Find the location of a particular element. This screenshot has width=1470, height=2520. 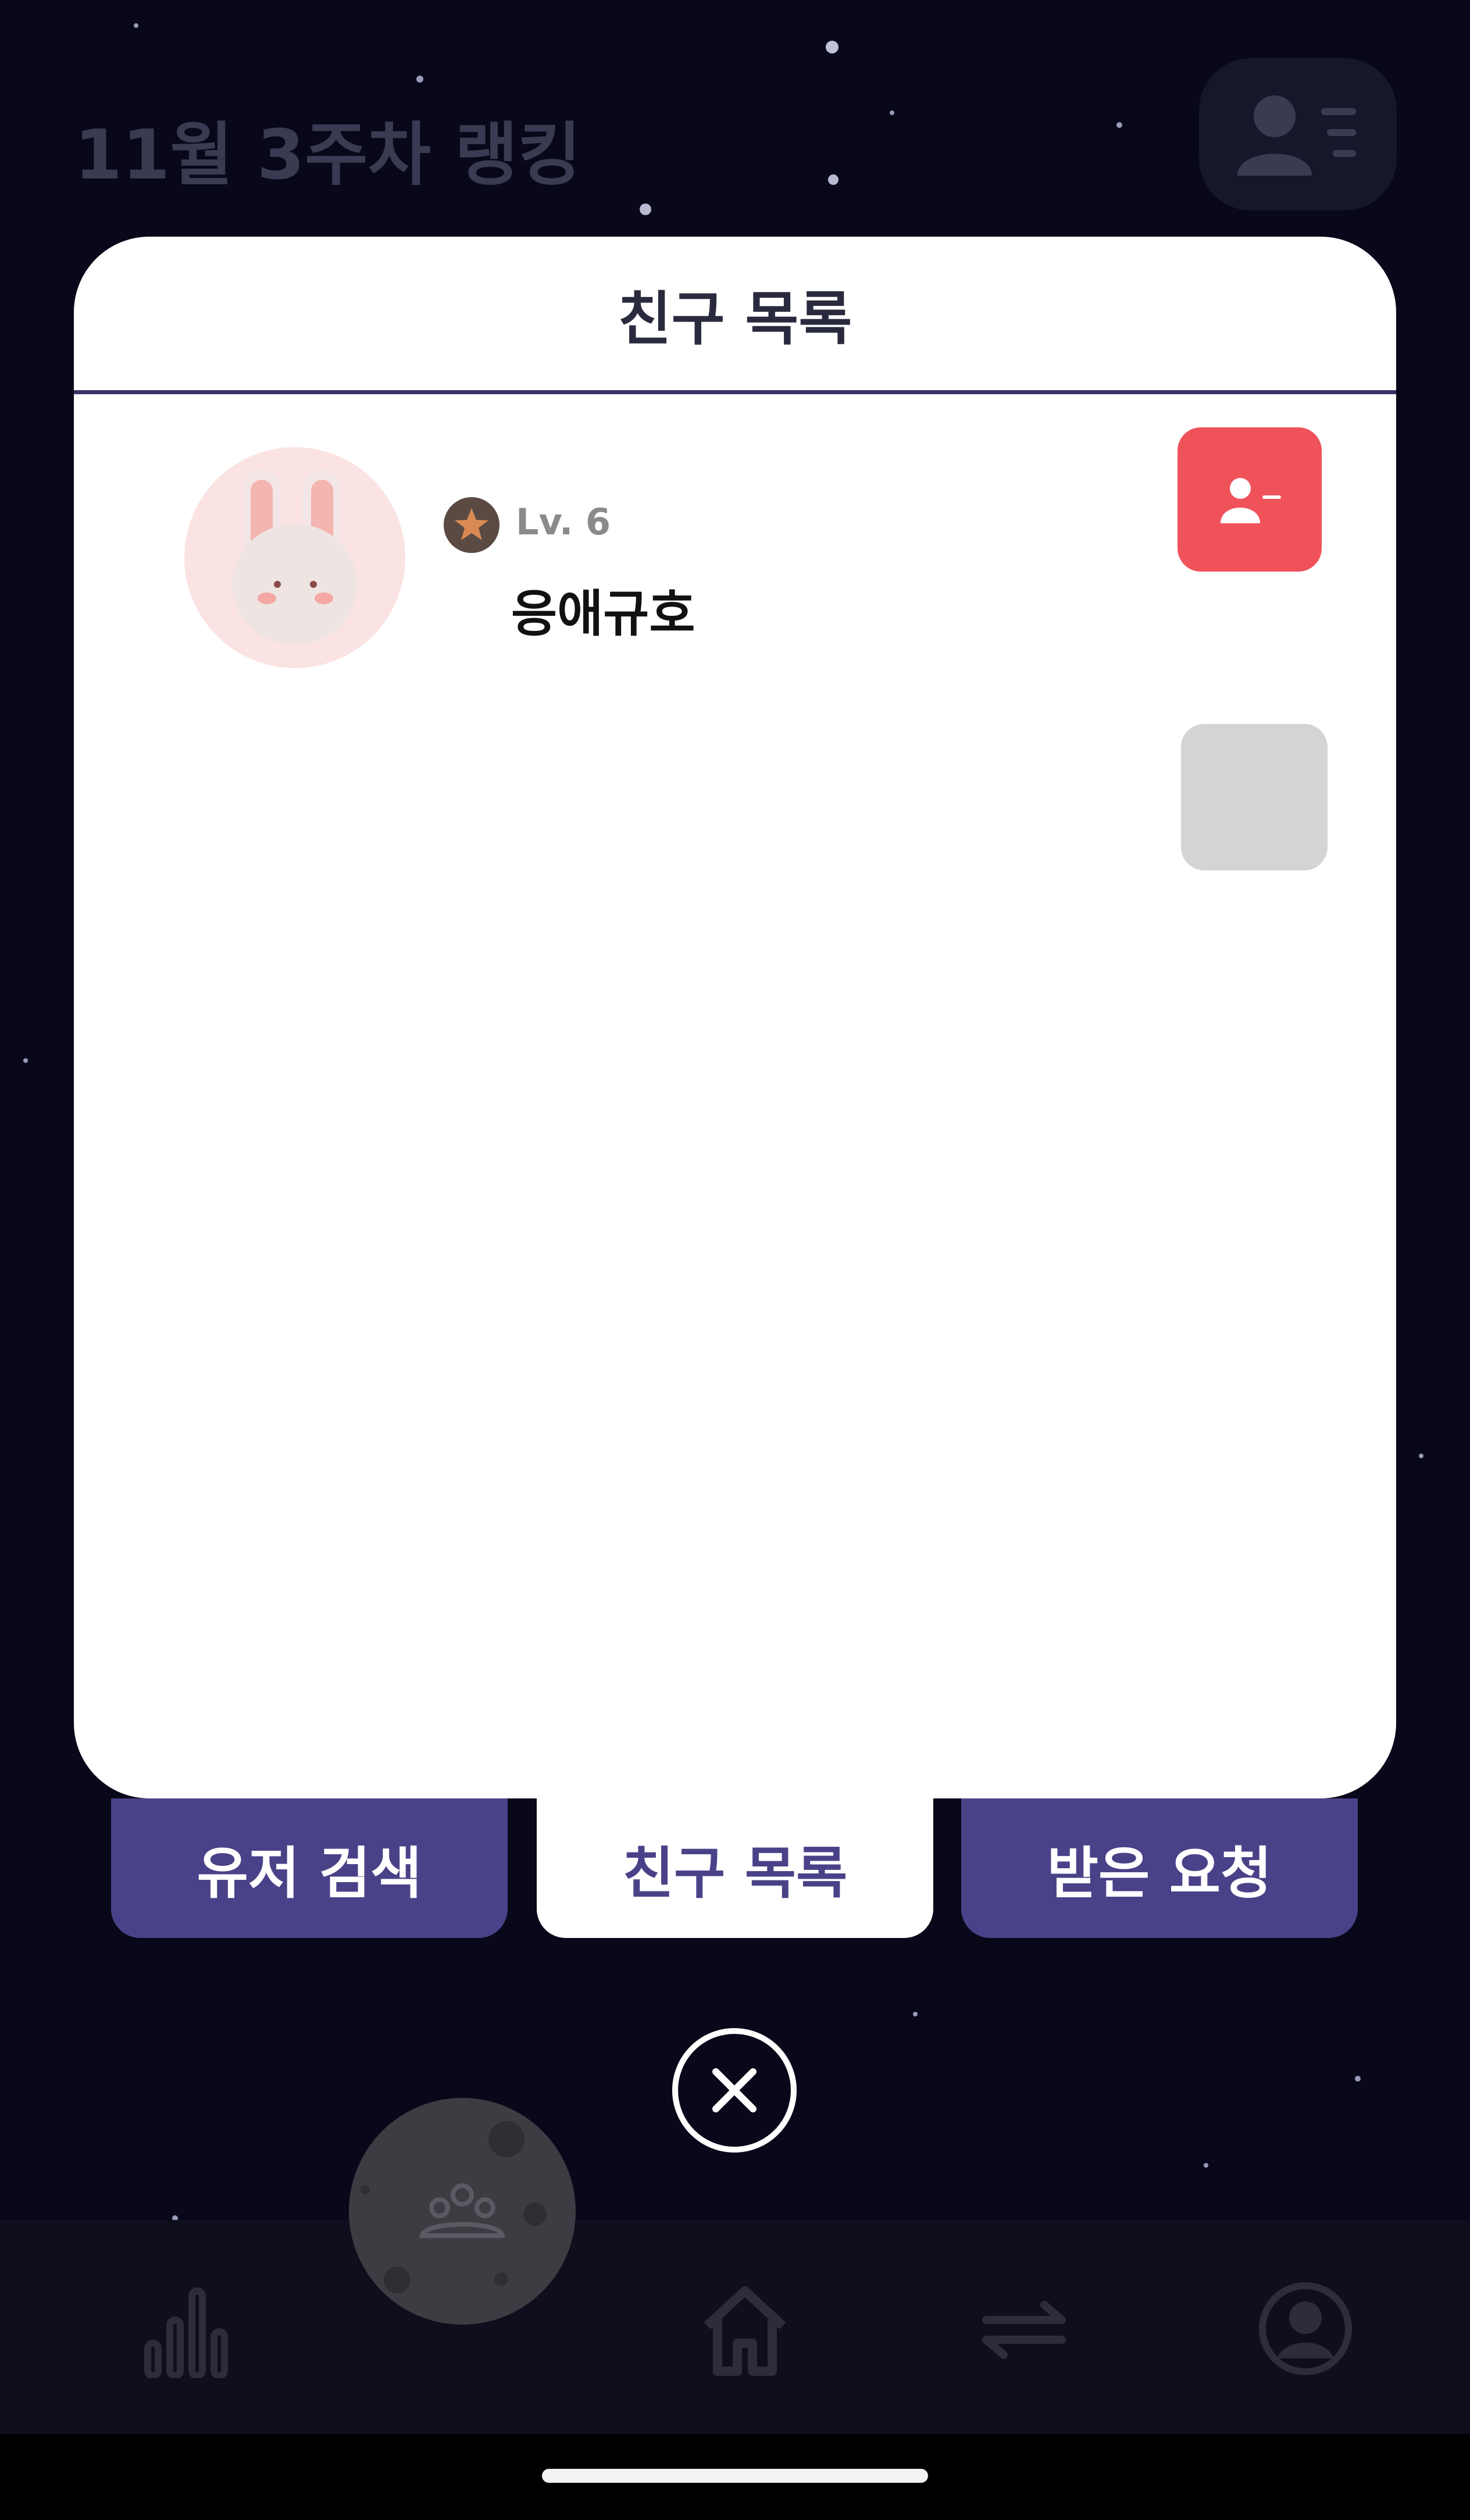

nav-profile is located at coordinates (1305, 2328).